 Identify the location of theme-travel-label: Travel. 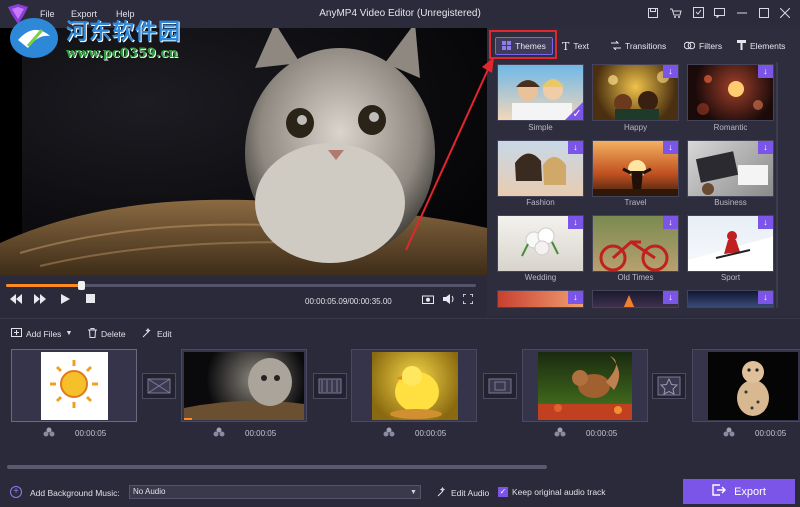
(635, 202).